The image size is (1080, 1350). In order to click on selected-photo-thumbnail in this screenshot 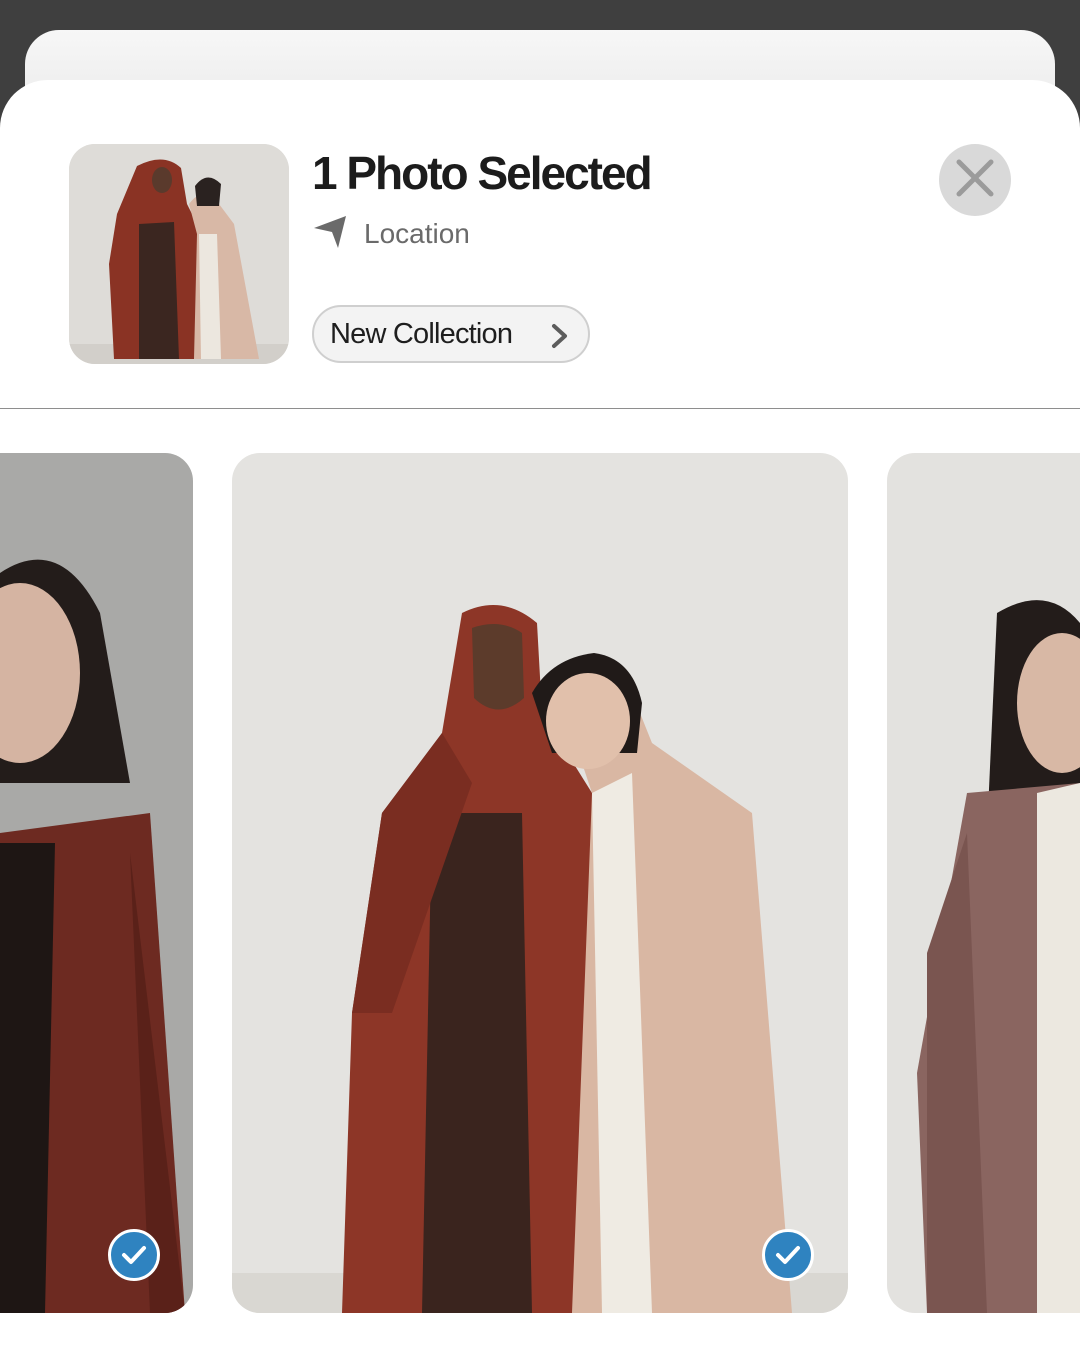, I will do `click(179, 254)`.